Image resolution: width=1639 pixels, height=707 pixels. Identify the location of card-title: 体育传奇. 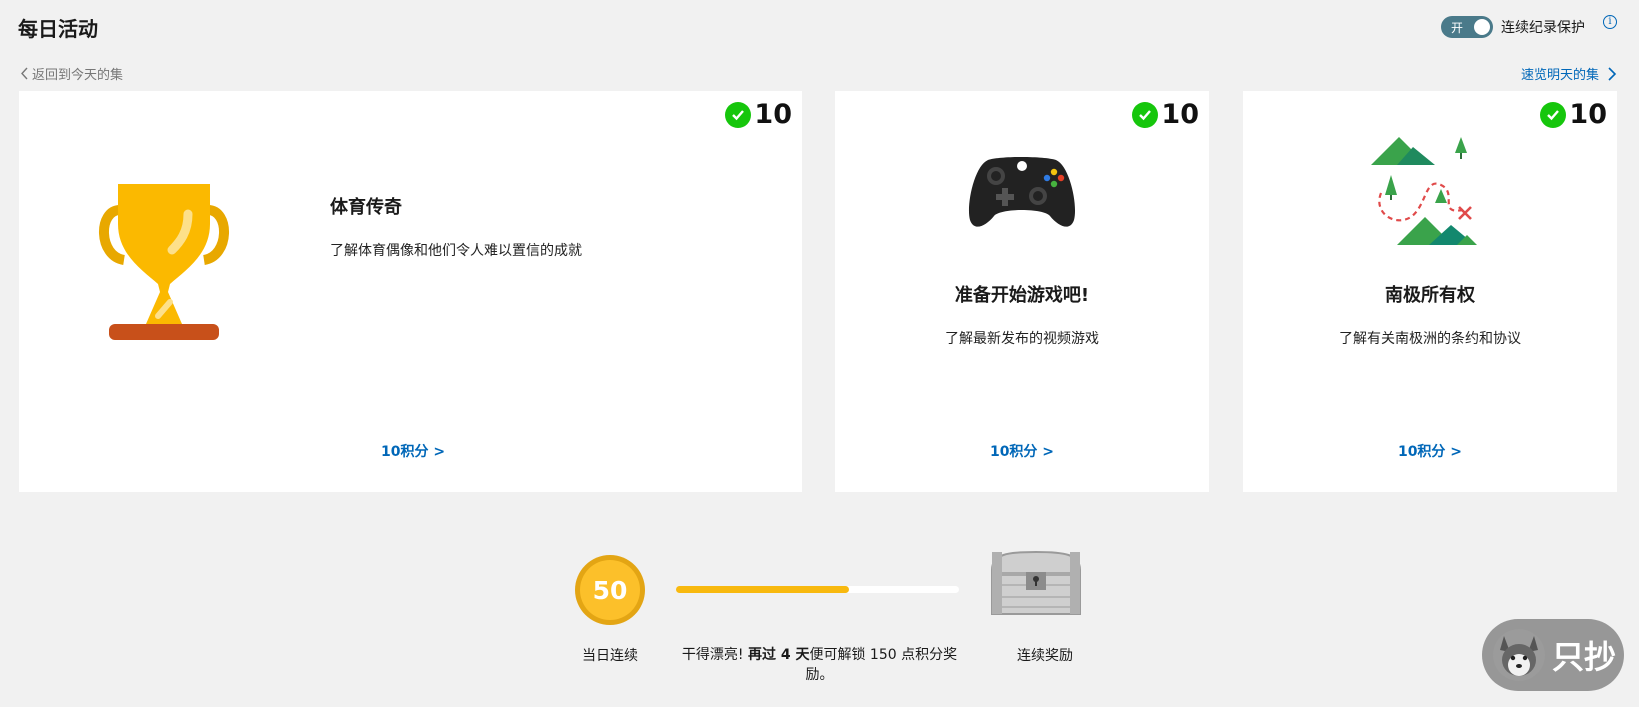
(366, 207).